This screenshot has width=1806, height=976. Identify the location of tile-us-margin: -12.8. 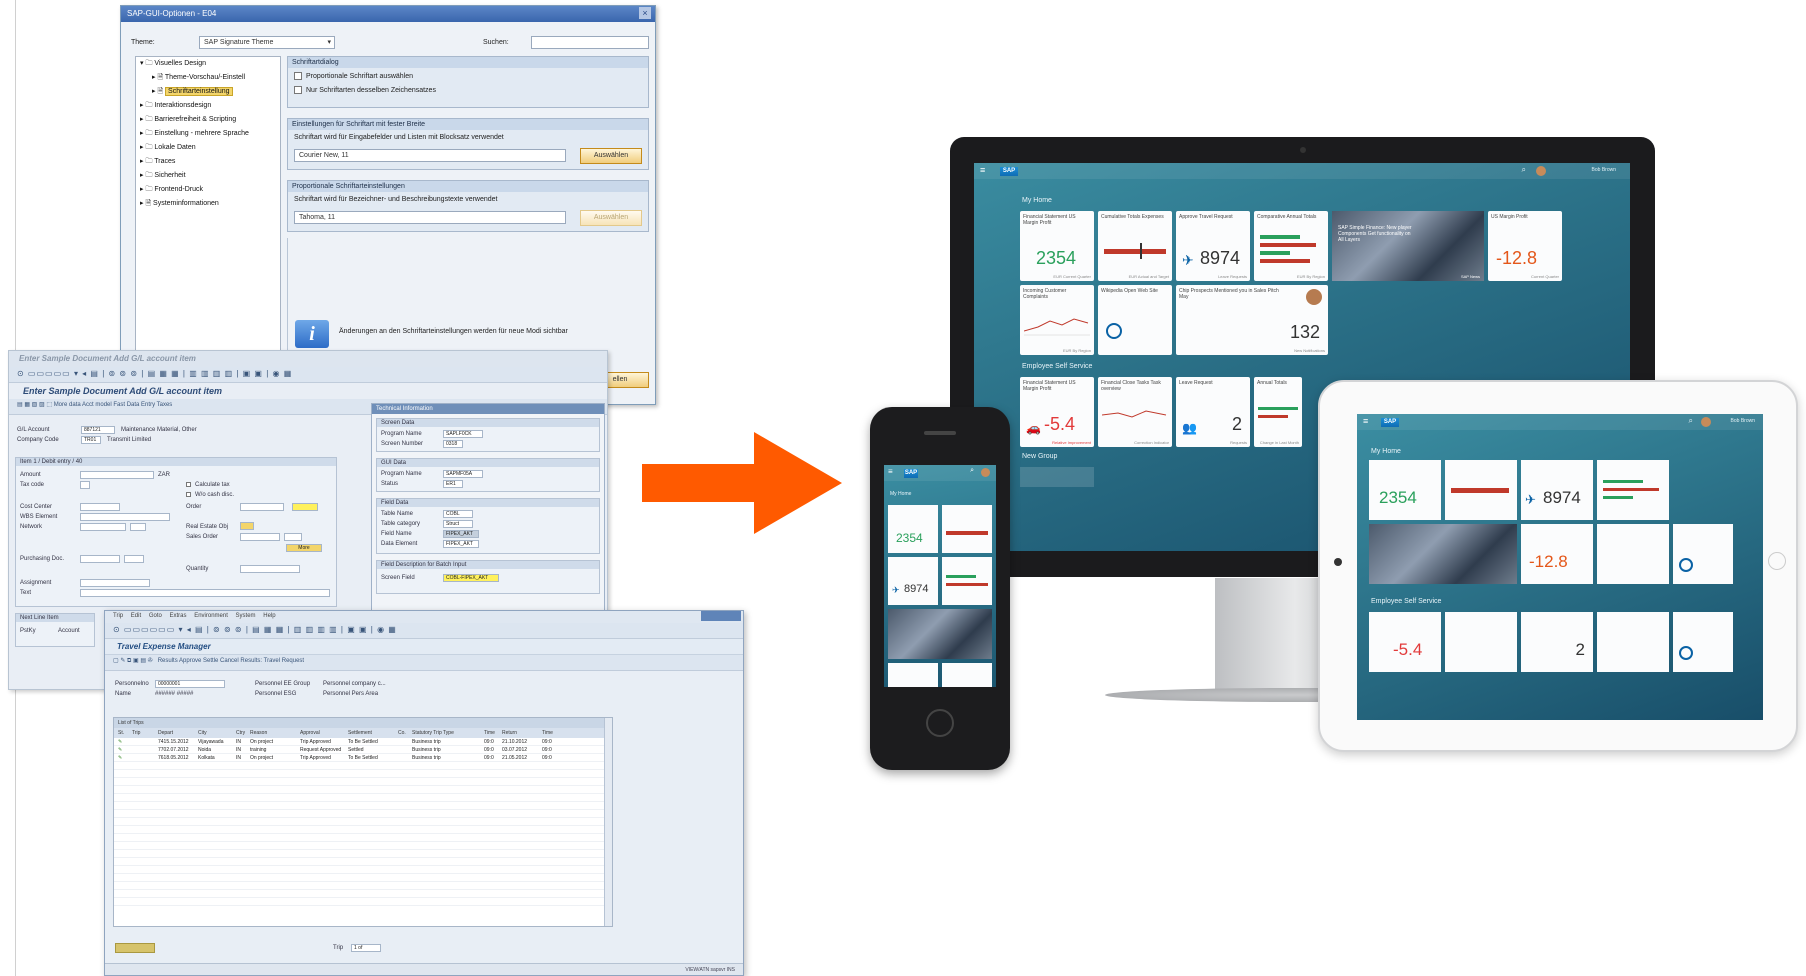
(1557, 554).